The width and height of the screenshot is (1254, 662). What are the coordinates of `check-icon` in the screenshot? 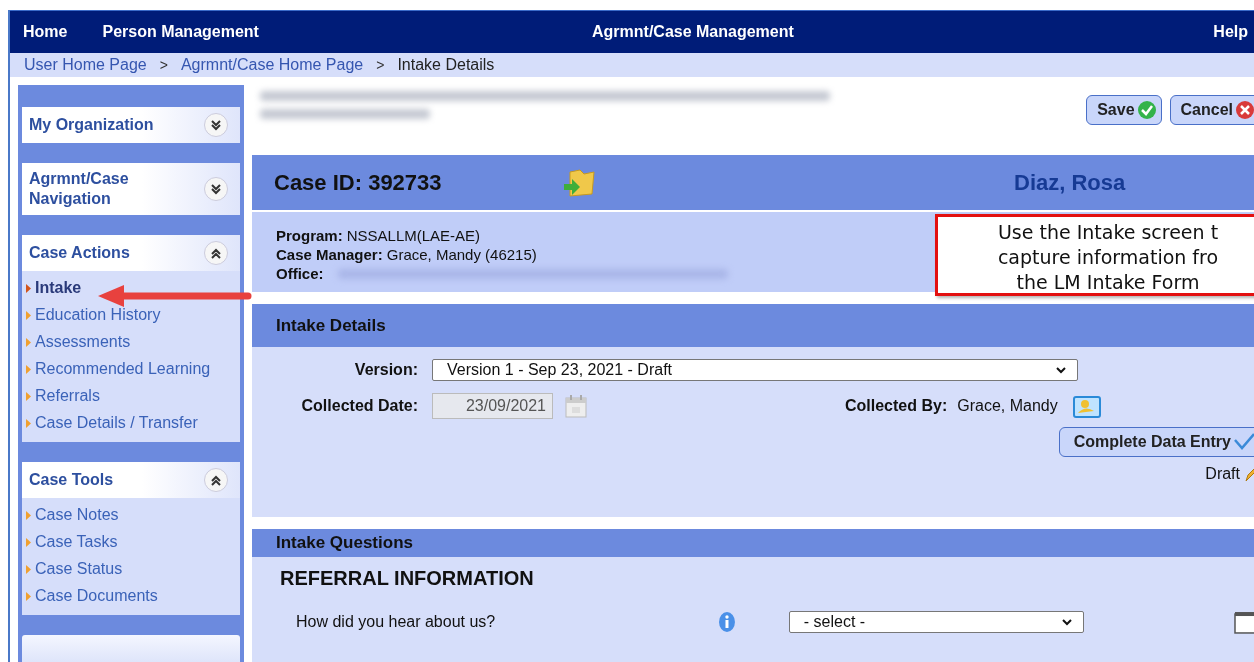 It's located at (1146, 110).